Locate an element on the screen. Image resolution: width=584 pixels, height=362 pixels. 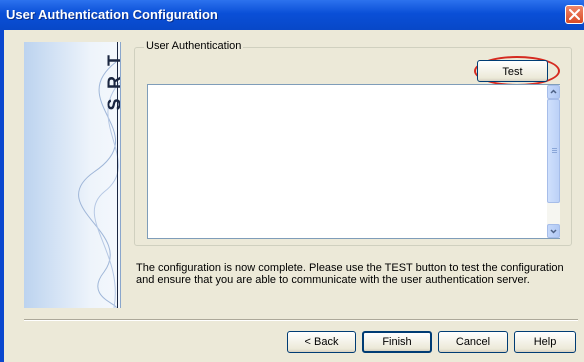
group-label: User Authentication is located at coordinates (194, 46).